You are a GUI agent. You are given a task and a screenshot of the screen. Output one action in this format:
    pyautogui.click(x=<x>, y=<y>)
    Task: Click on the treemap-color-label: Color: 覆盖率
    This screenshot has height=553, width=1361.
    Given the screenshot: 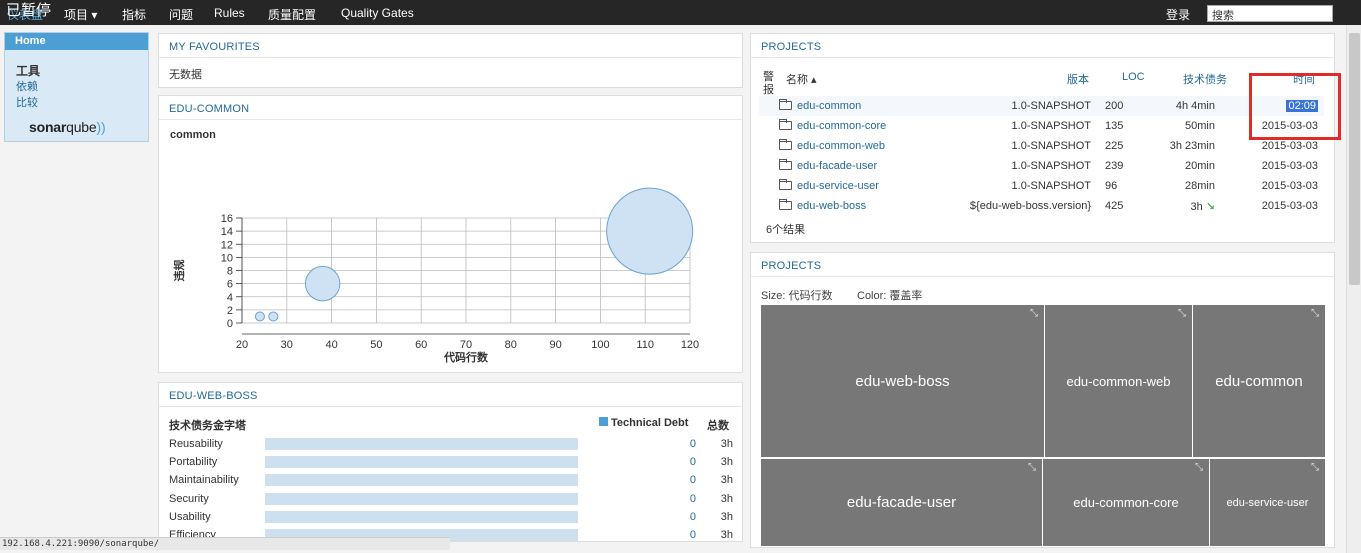 What is the action you would take?
    pyautogui.click(x=890, y=296)
    